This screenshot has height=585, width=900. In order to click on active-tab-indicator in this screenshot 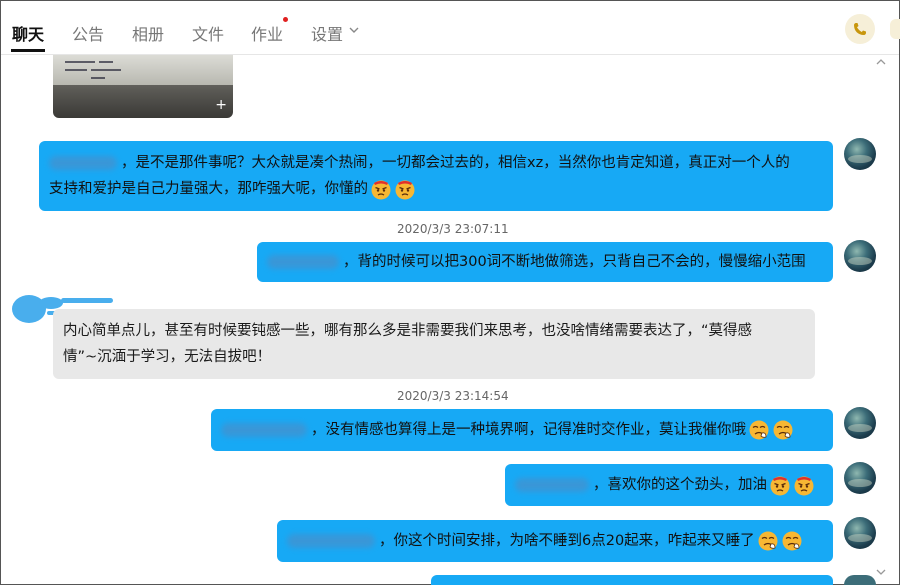, I will do `click(28, 50)`.